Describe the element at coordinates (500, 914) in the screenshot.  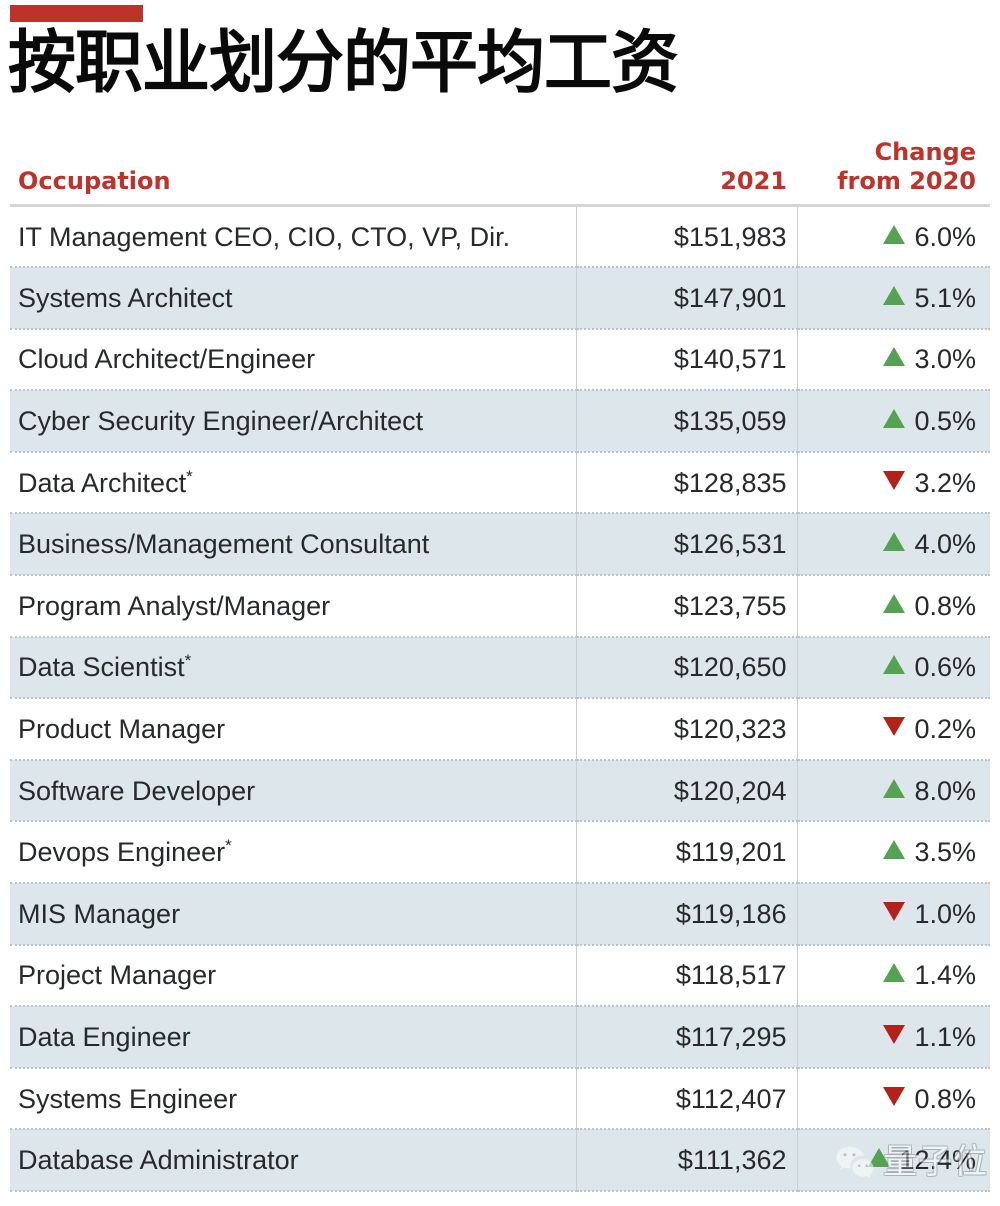
I see `table-row: MIS Manager $119,186 1.0%` at that location.